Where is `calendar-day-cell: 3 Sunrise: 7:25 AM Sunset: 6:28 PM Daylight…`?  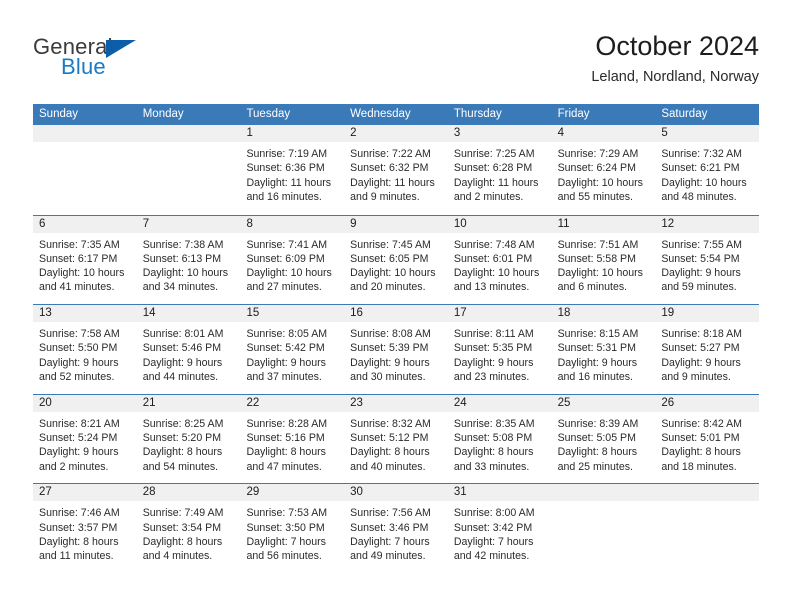
calendar-day-cell: 3 Sunrise: 7:25 AM Sunset: 6:28 PM Daylight… is located at coordinates (499, 170).